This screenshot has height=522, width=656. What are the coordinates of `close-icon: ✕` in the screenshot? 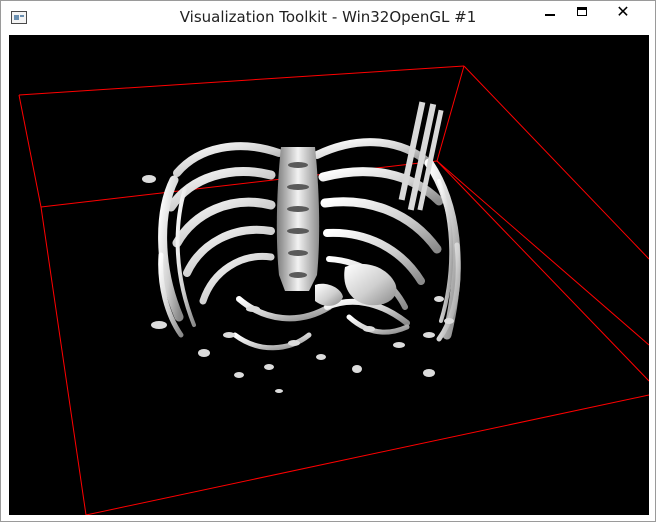 It's located at (623, 11).